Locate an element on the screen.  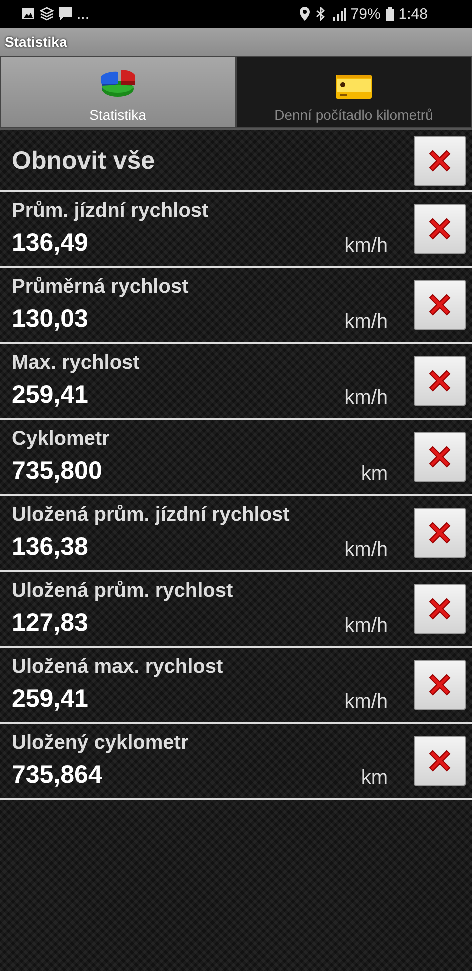
location-icon is located at coordinates (305, 14).